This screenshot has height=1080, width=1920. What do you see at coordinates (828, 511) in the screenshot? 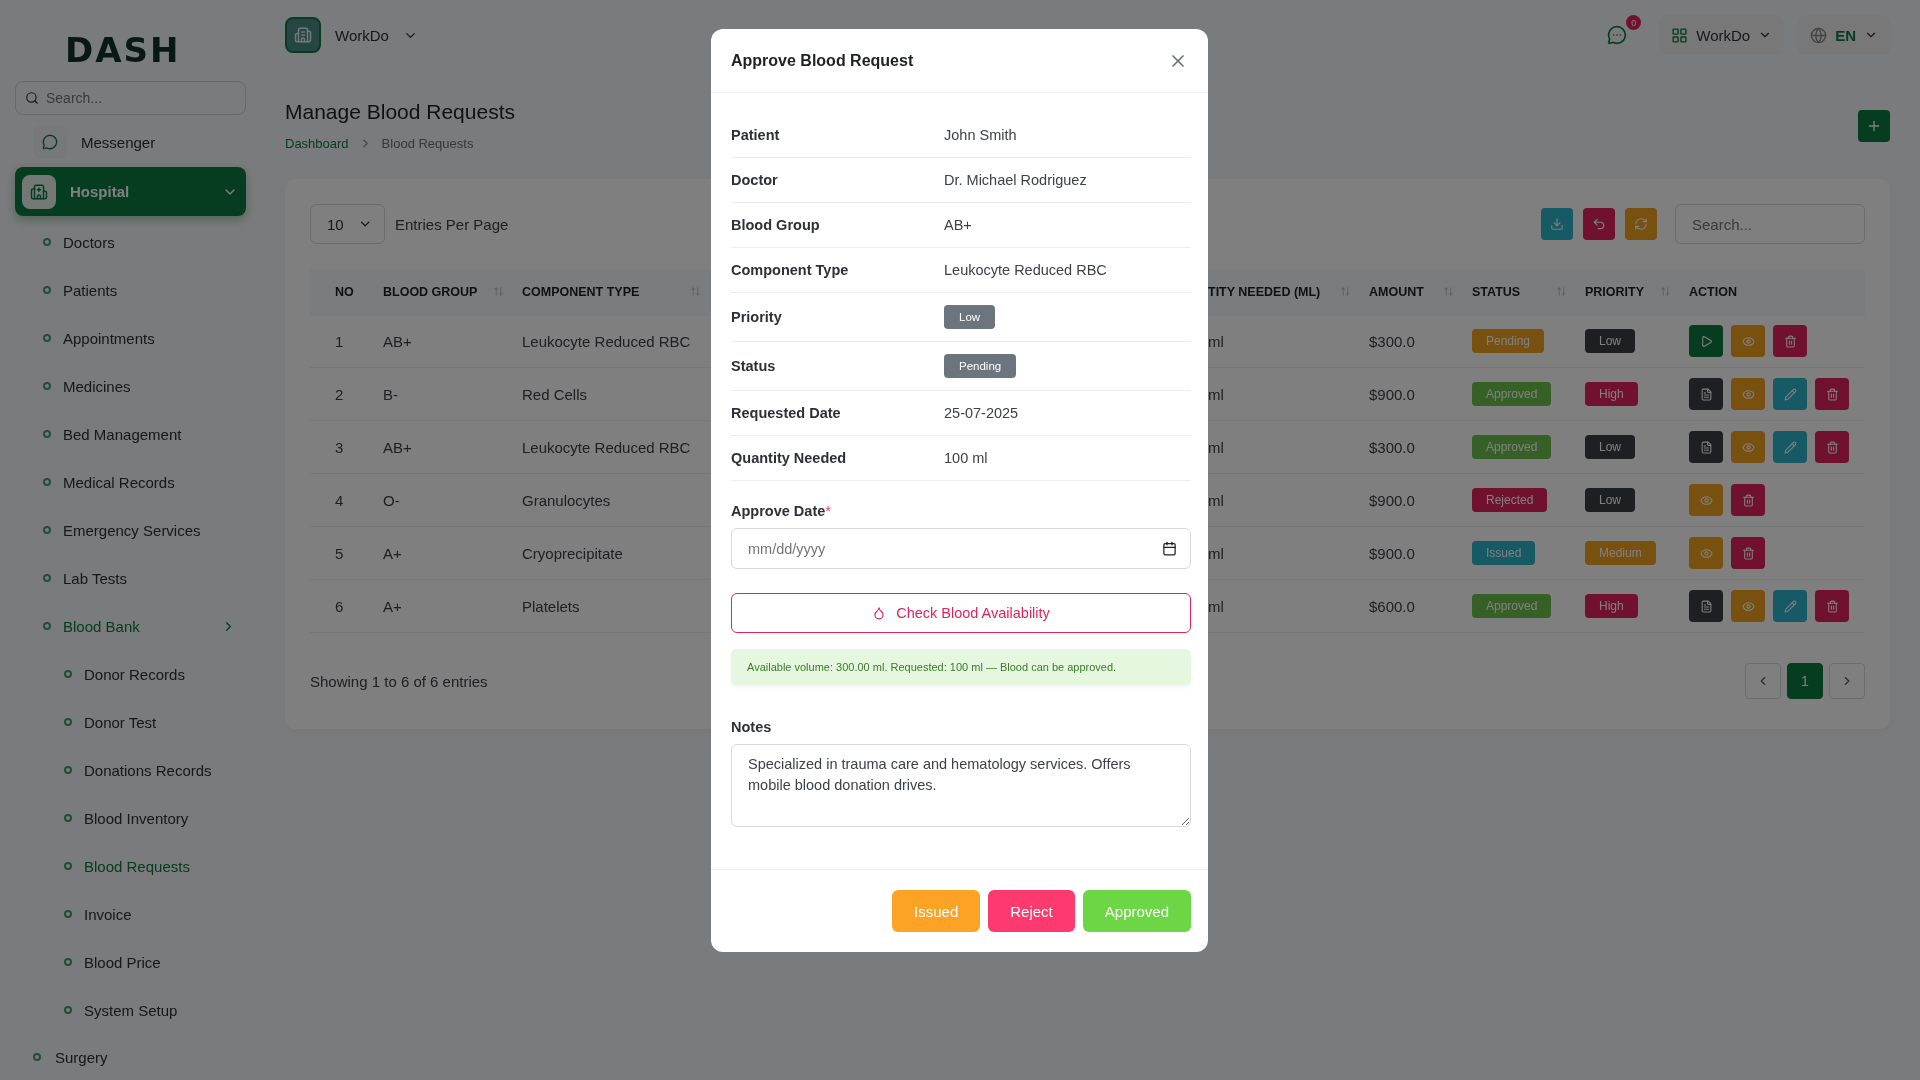
I see `required-mark: *` at bounding box center [828, 511].